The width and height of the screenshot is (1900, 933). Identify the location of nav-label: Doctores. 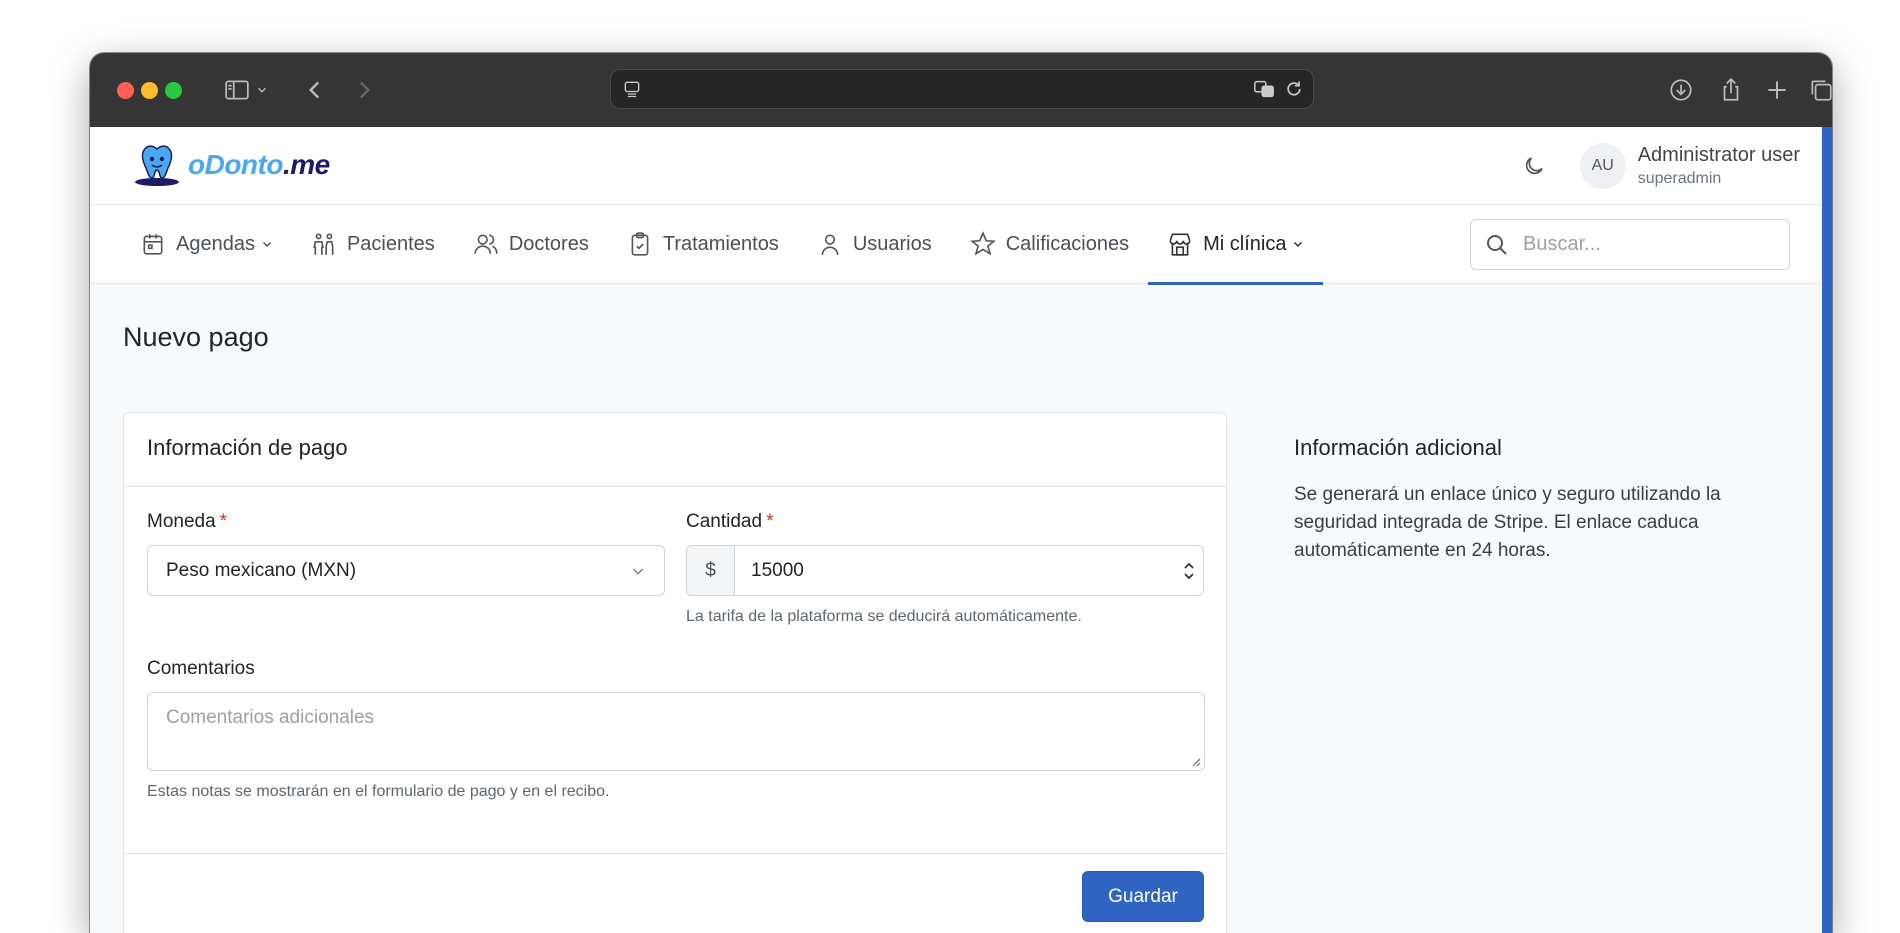
(548, 243).